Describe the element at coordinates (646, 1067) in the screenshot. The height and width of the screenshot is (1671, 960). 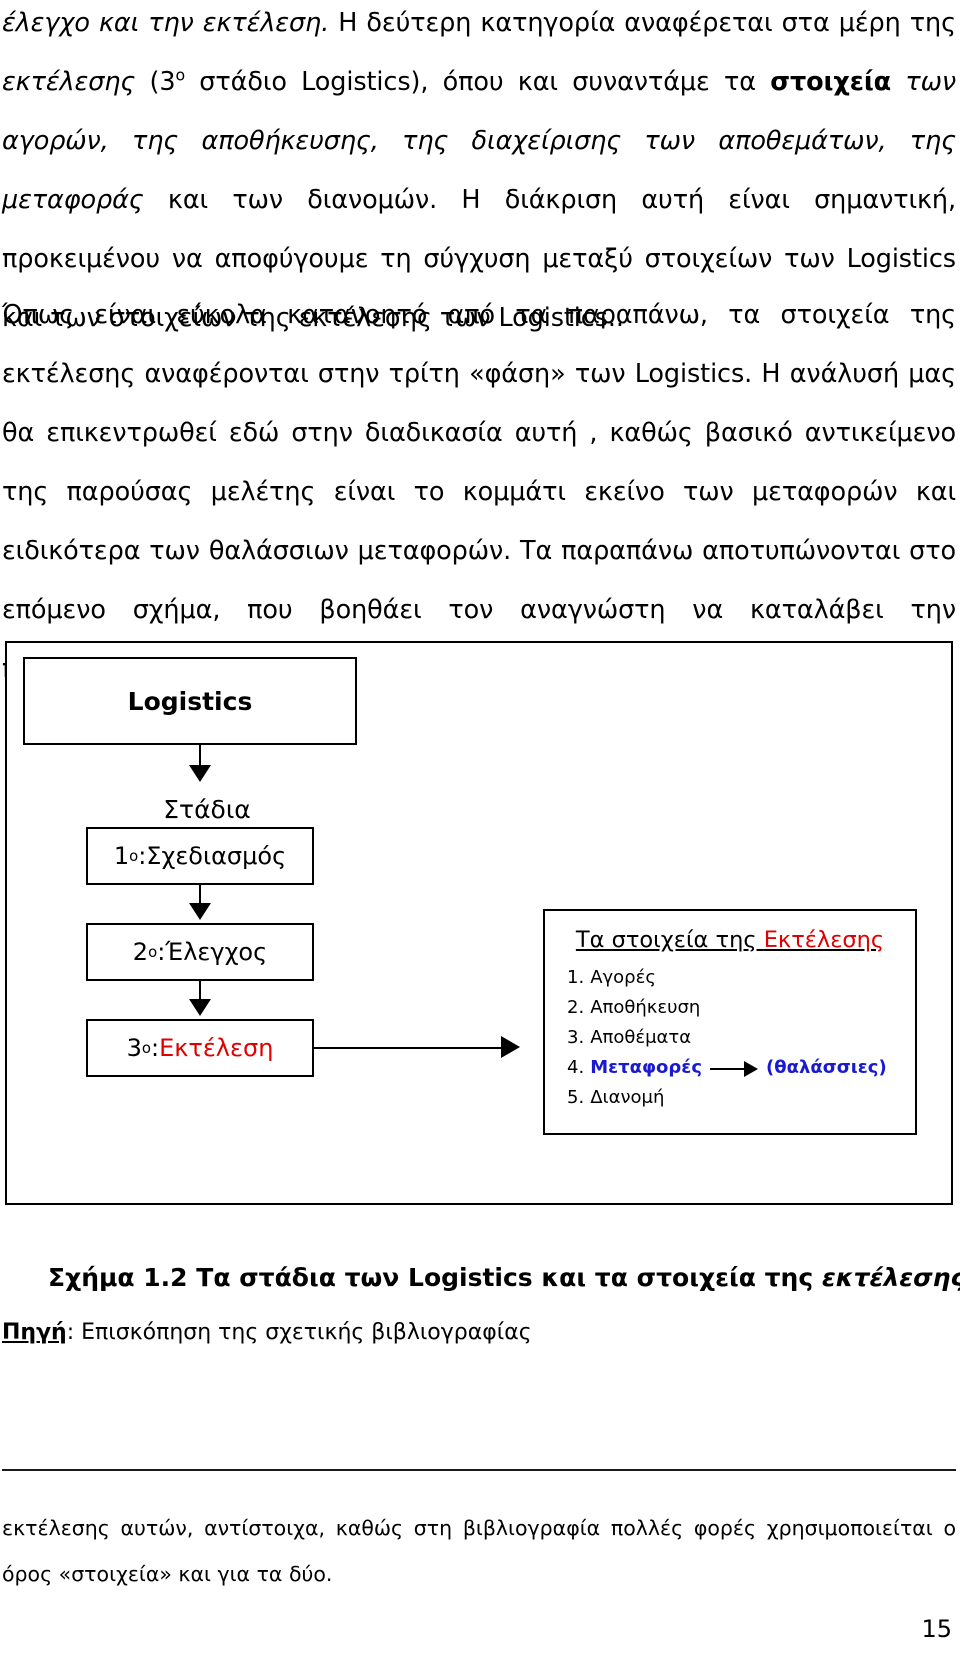
I see `list-item-4-label: Μεταφορές` at that location.